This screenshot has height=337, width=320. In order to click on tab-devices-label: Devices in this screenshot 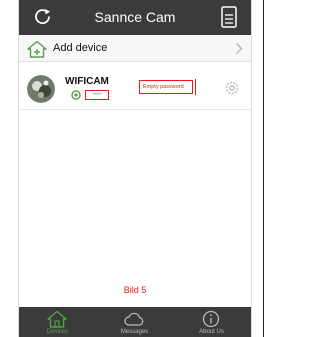, I will do `click(57, 332)`.